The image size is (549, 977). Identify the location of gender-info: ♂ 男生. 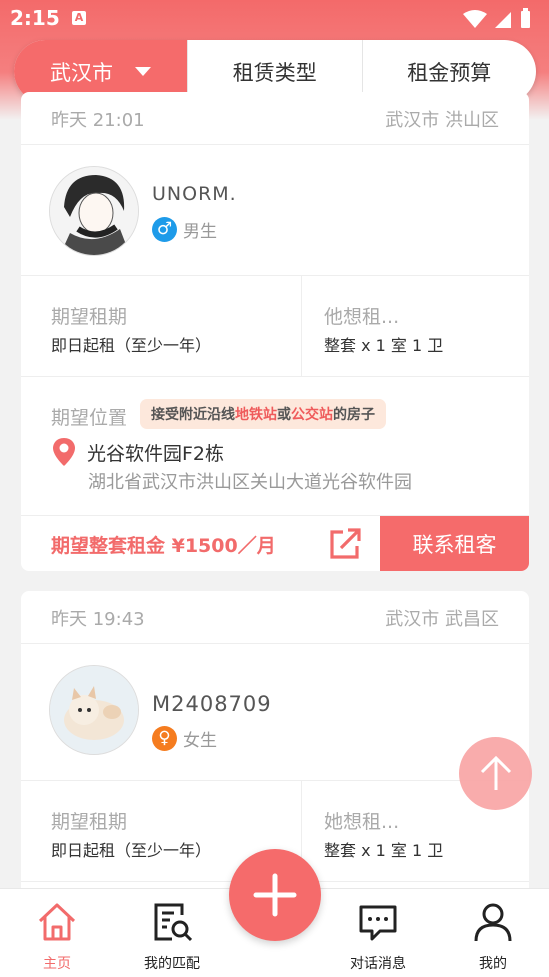
(184, 229).